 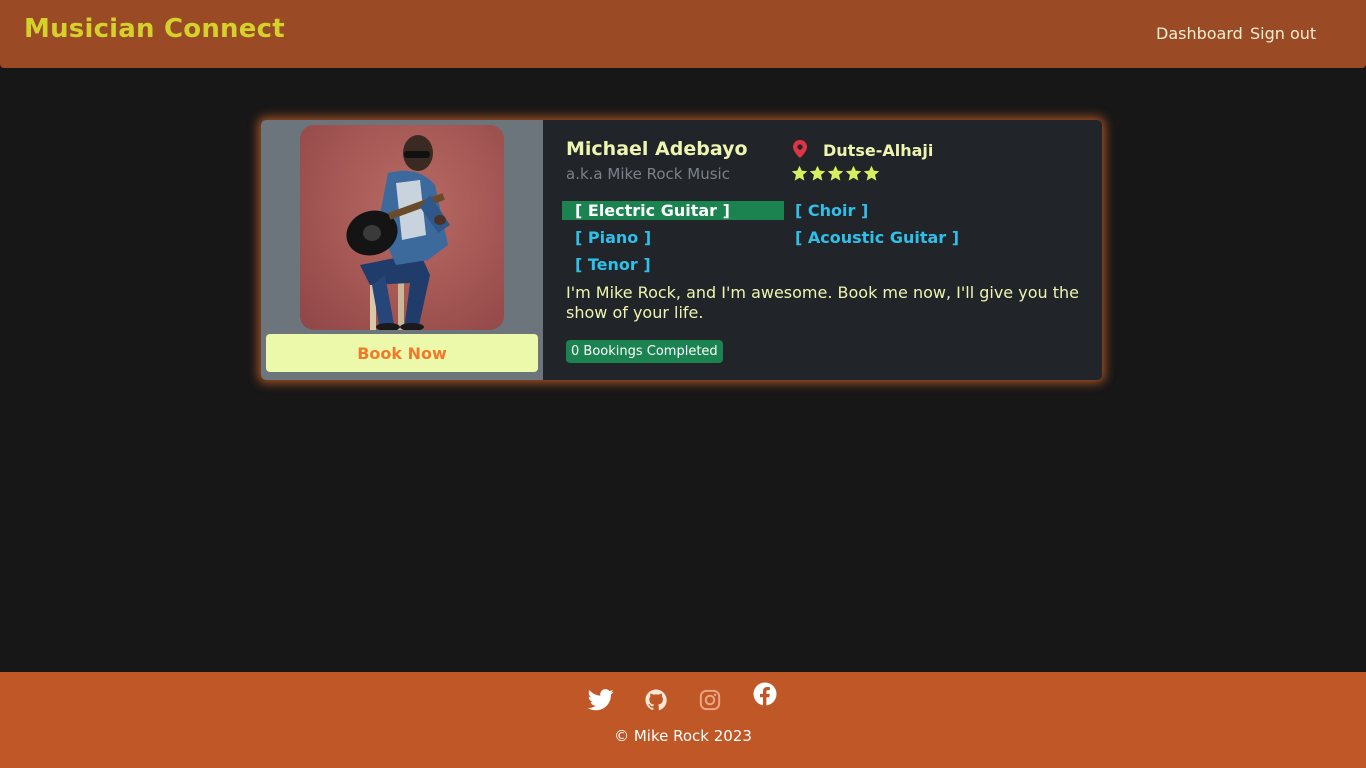 What do you see at coordinates (673, 210) in the screenshot?
I see `skill-tag-electric-guitar: [ Electric Guitar ]` at bounding box center [673, 210].